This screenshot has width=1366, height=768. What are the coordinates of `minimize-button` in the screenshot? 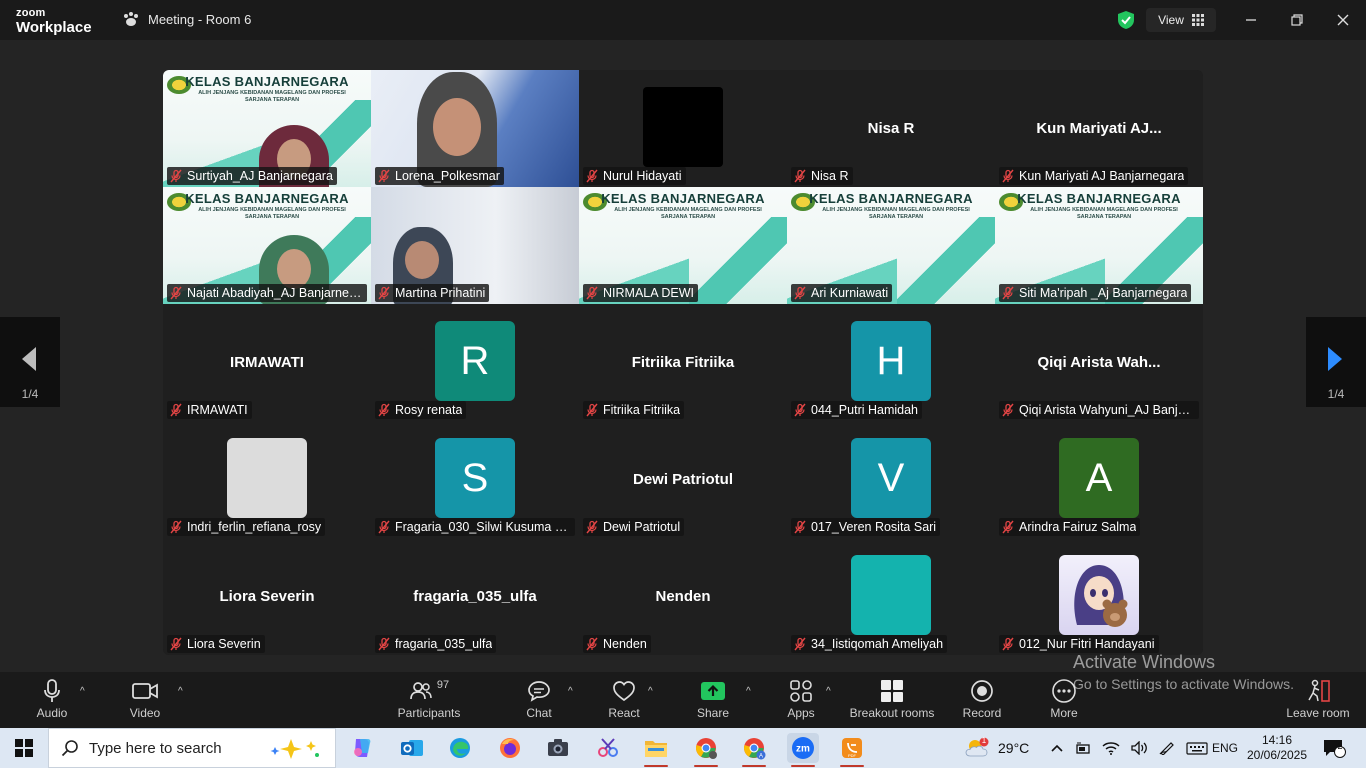 It's located at (1251, 20).